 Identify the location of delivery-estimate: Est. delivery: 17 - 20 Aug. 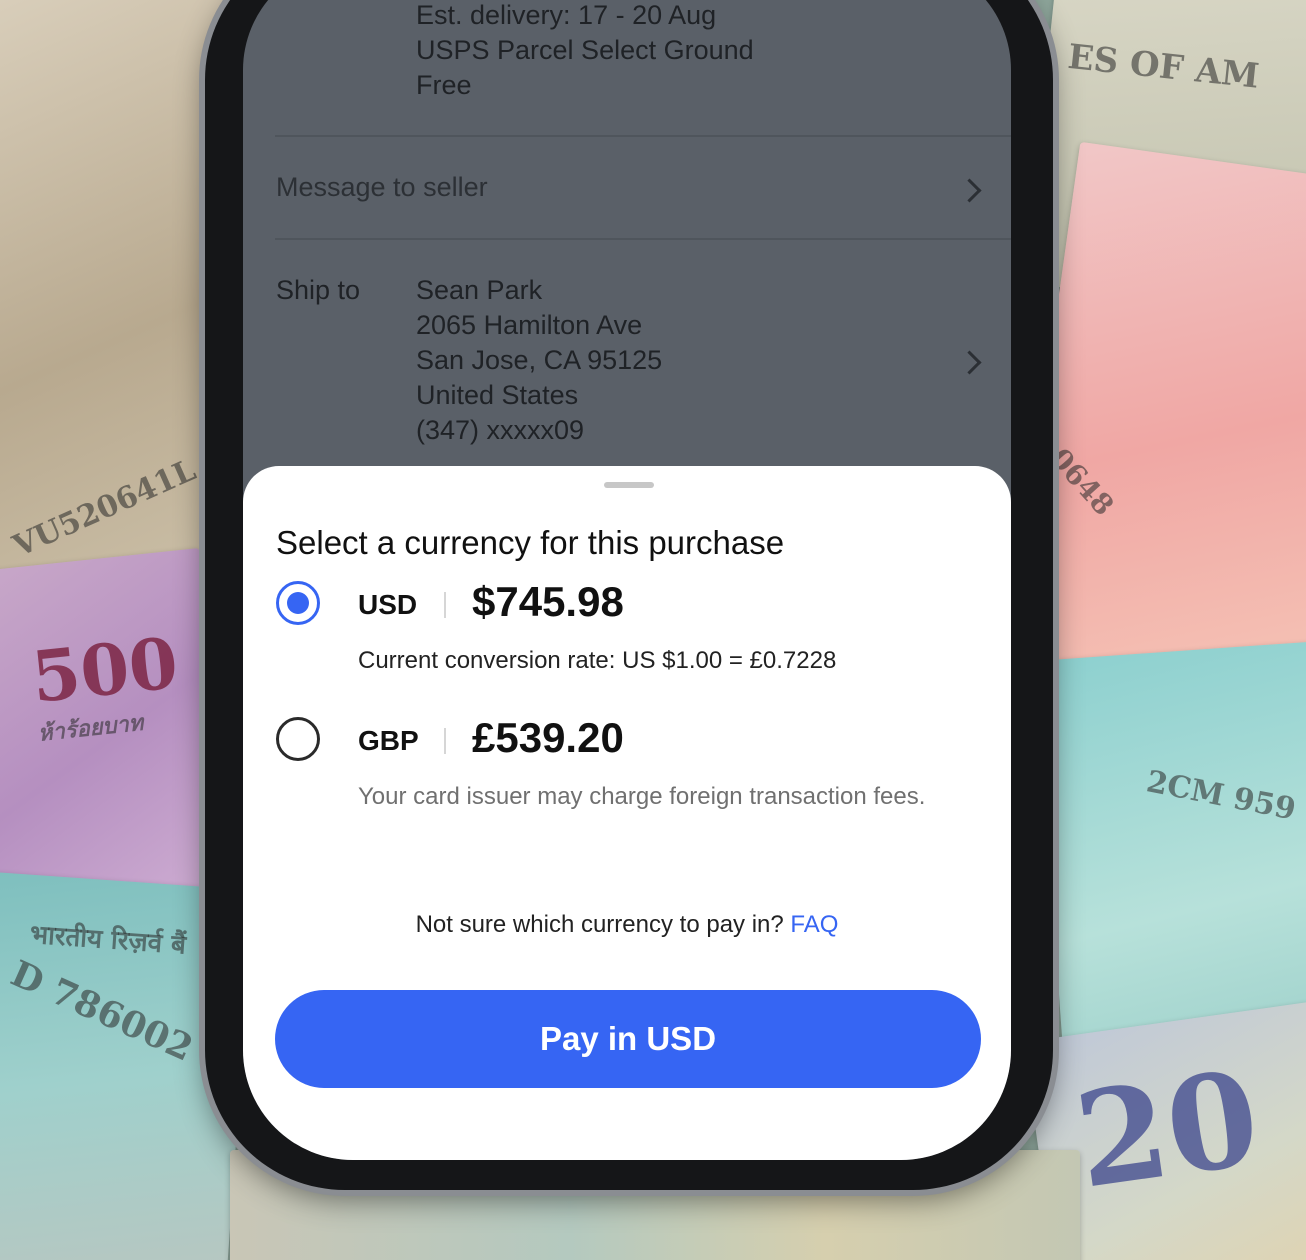
(566, 15).